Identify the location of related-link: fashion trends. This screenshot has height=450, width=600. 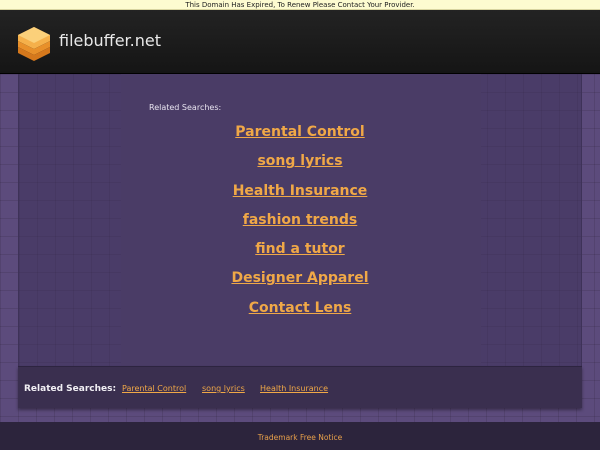
(300, 224).